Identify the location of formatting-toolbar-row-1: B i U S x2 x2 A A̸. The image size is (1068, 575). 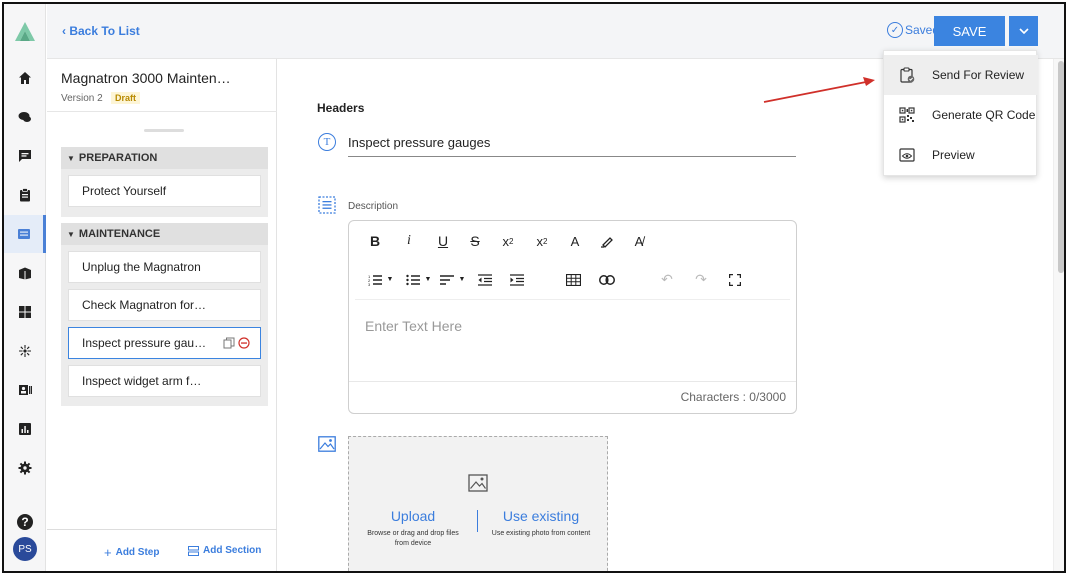
(507, 241).